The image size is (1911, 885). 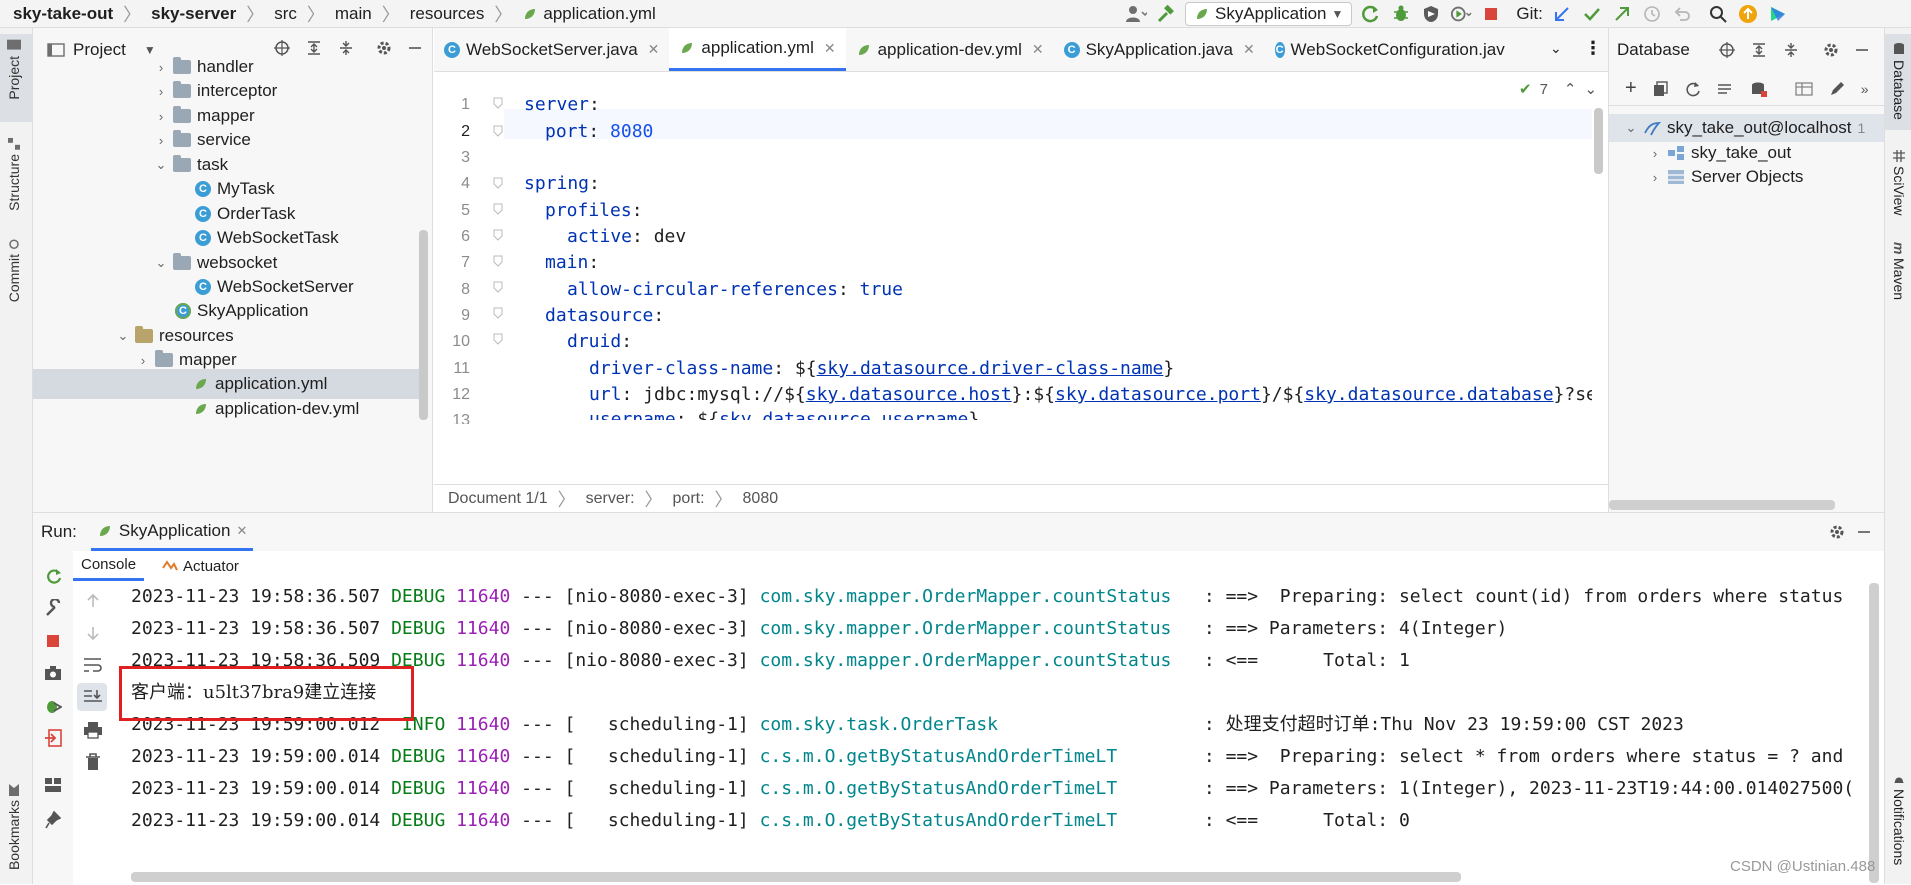 I want to click on breadcrumb-item: sky-take-out, so click(x=63, y=14).